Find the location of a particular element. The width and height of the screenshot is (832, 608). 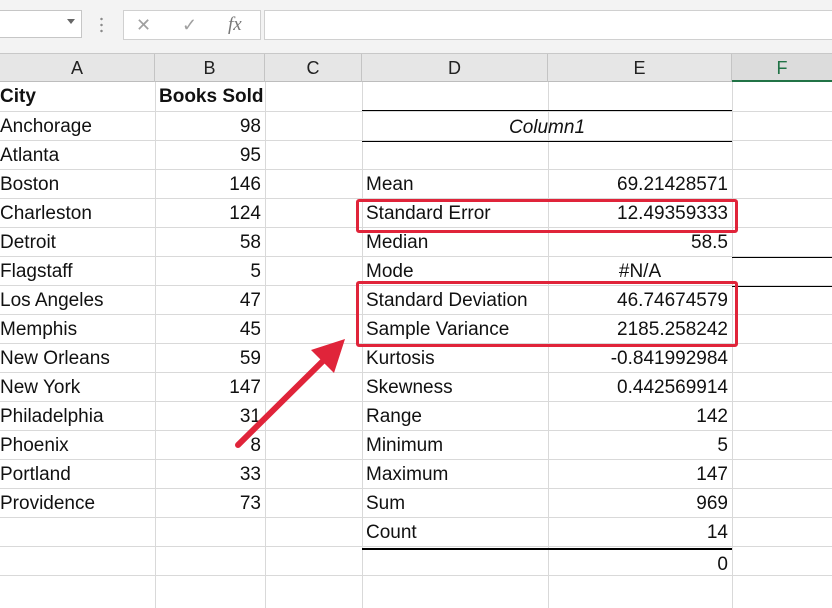

column-header-e: E is located at coordinates (640, 68).